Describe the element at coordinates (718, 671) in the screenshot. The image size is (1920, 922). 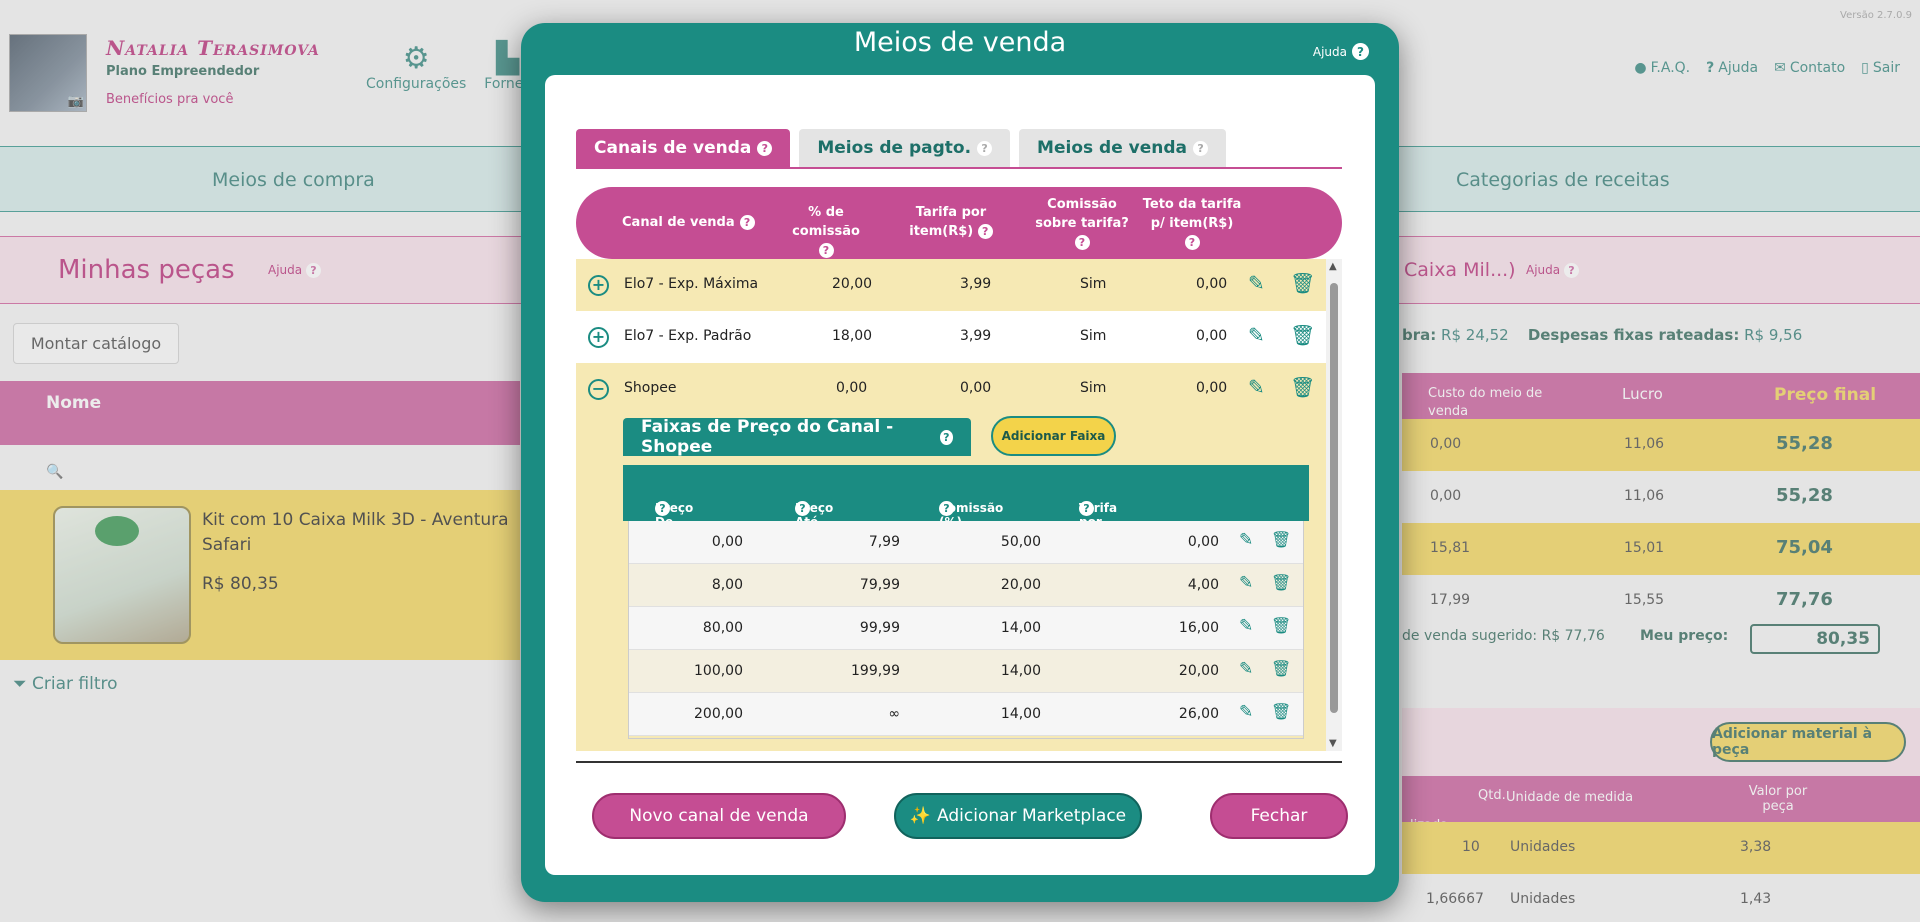
I see `cell-de: 100,00` at that location.